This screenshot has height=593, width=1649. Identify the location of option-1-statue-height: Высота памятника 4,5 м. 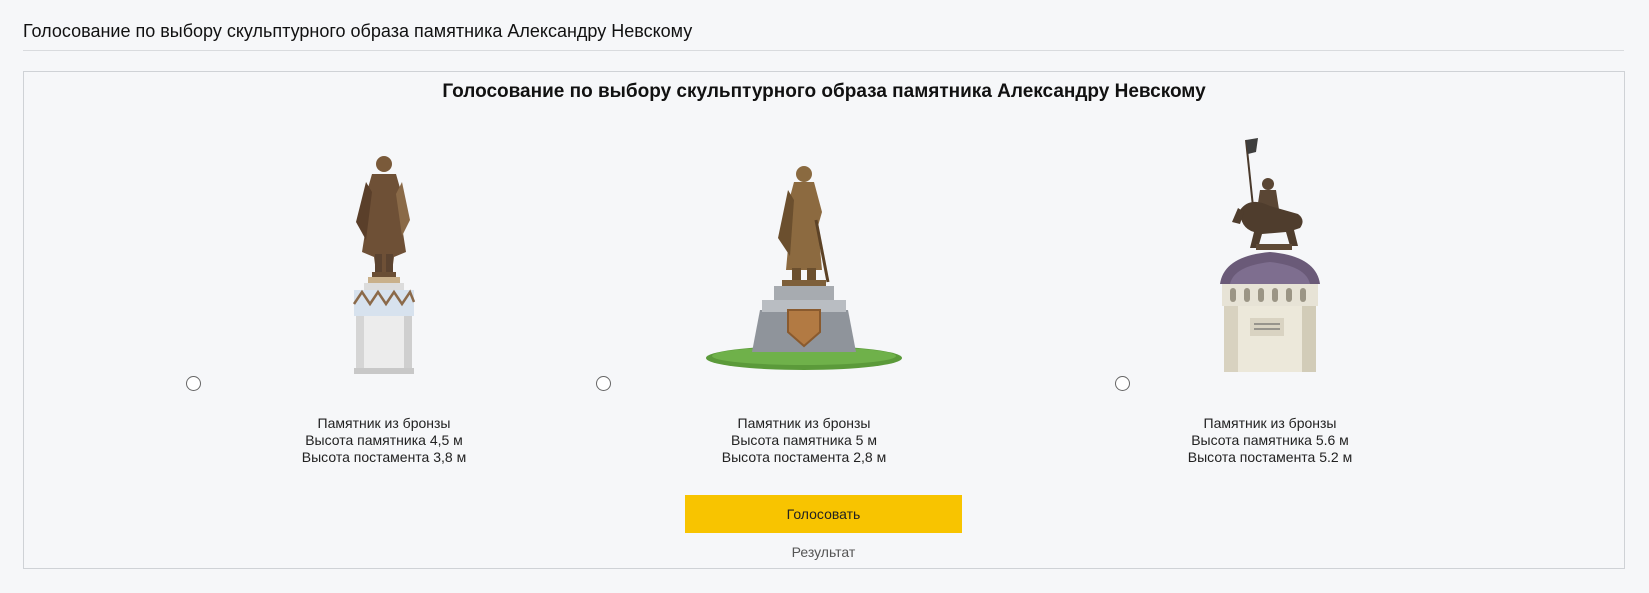
(384, 440).